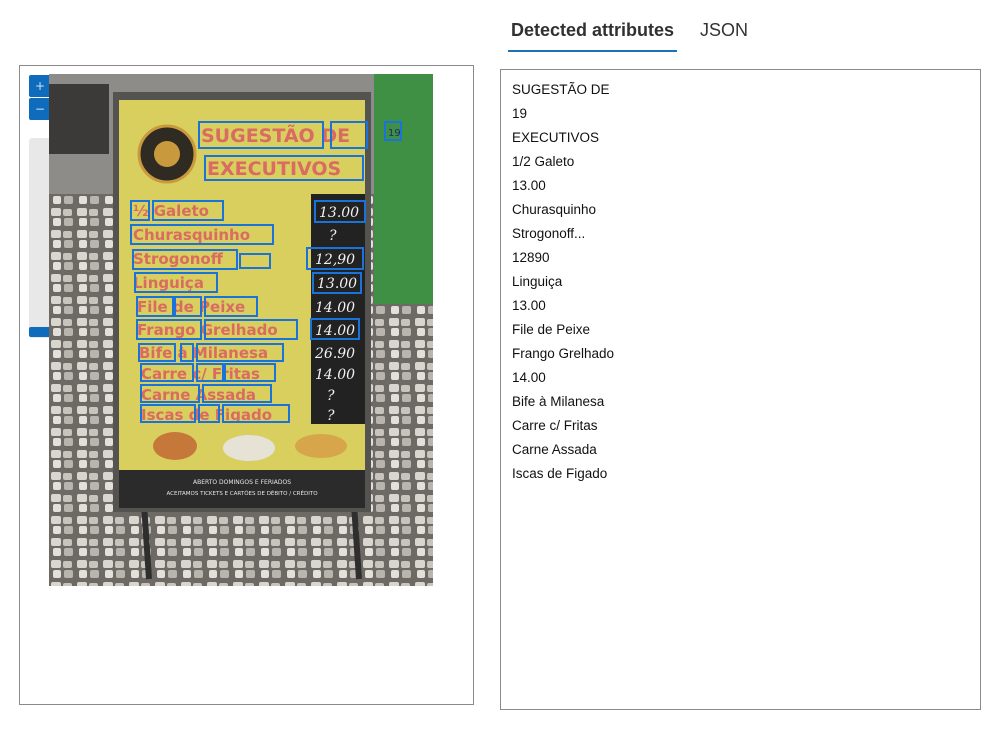  I want to click on zoom-out-button: −, so click(40, 109).